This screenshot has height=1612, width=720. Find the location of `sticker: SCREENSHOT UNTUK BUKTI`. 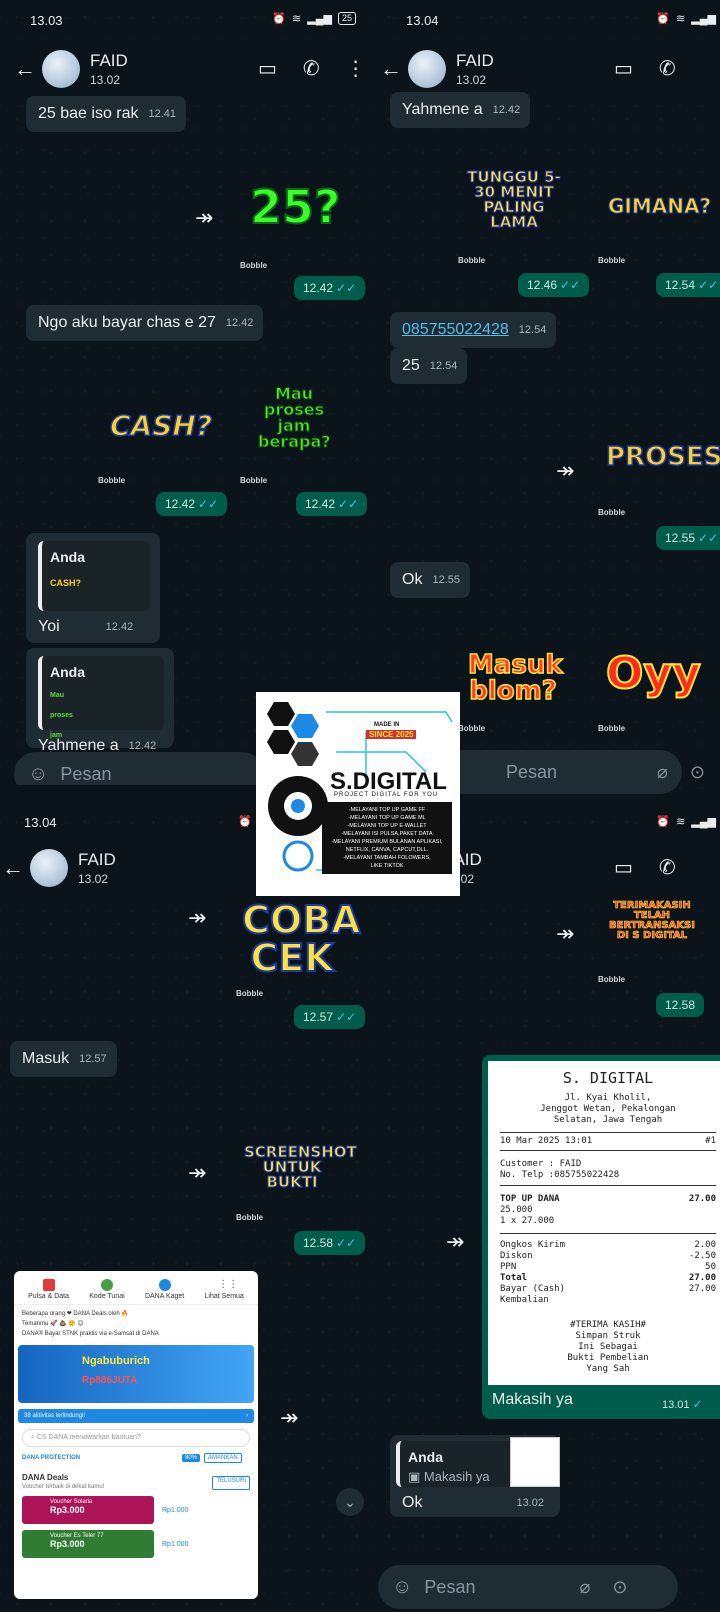

sticker: SCREENSHOT UNTUK BUKTI is located at coordinates (301, 1167).